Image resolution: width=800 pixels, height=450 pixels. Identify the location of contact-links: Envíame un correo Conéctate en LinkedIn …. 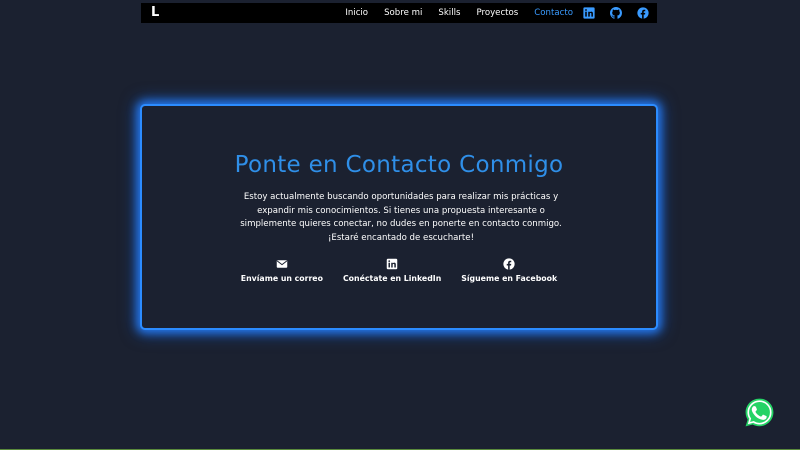
(399, 270).